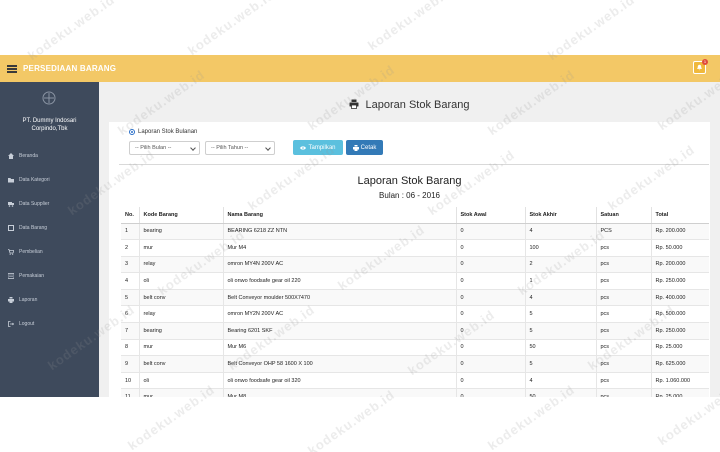 The width and height of the screenshot is (720, 452). What do you see at coordinates (33, 228) in the screenshot?
I see `sidebar-item-label: Data Barang` at bounding box center [33, 228].